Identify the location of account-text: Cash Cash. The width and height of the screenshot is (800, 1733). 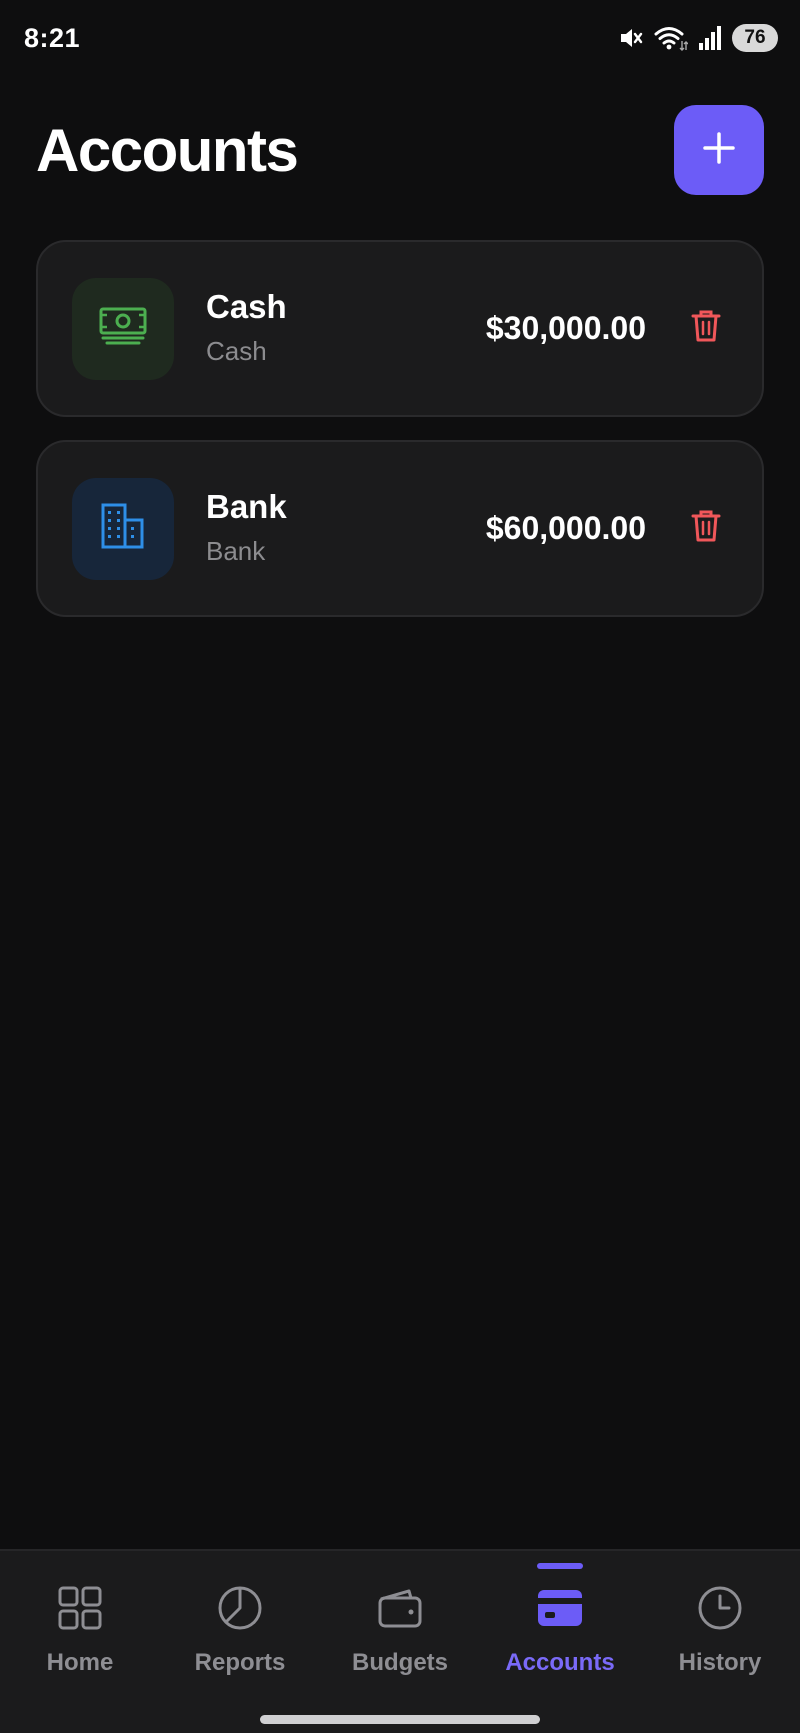
(346, 329).